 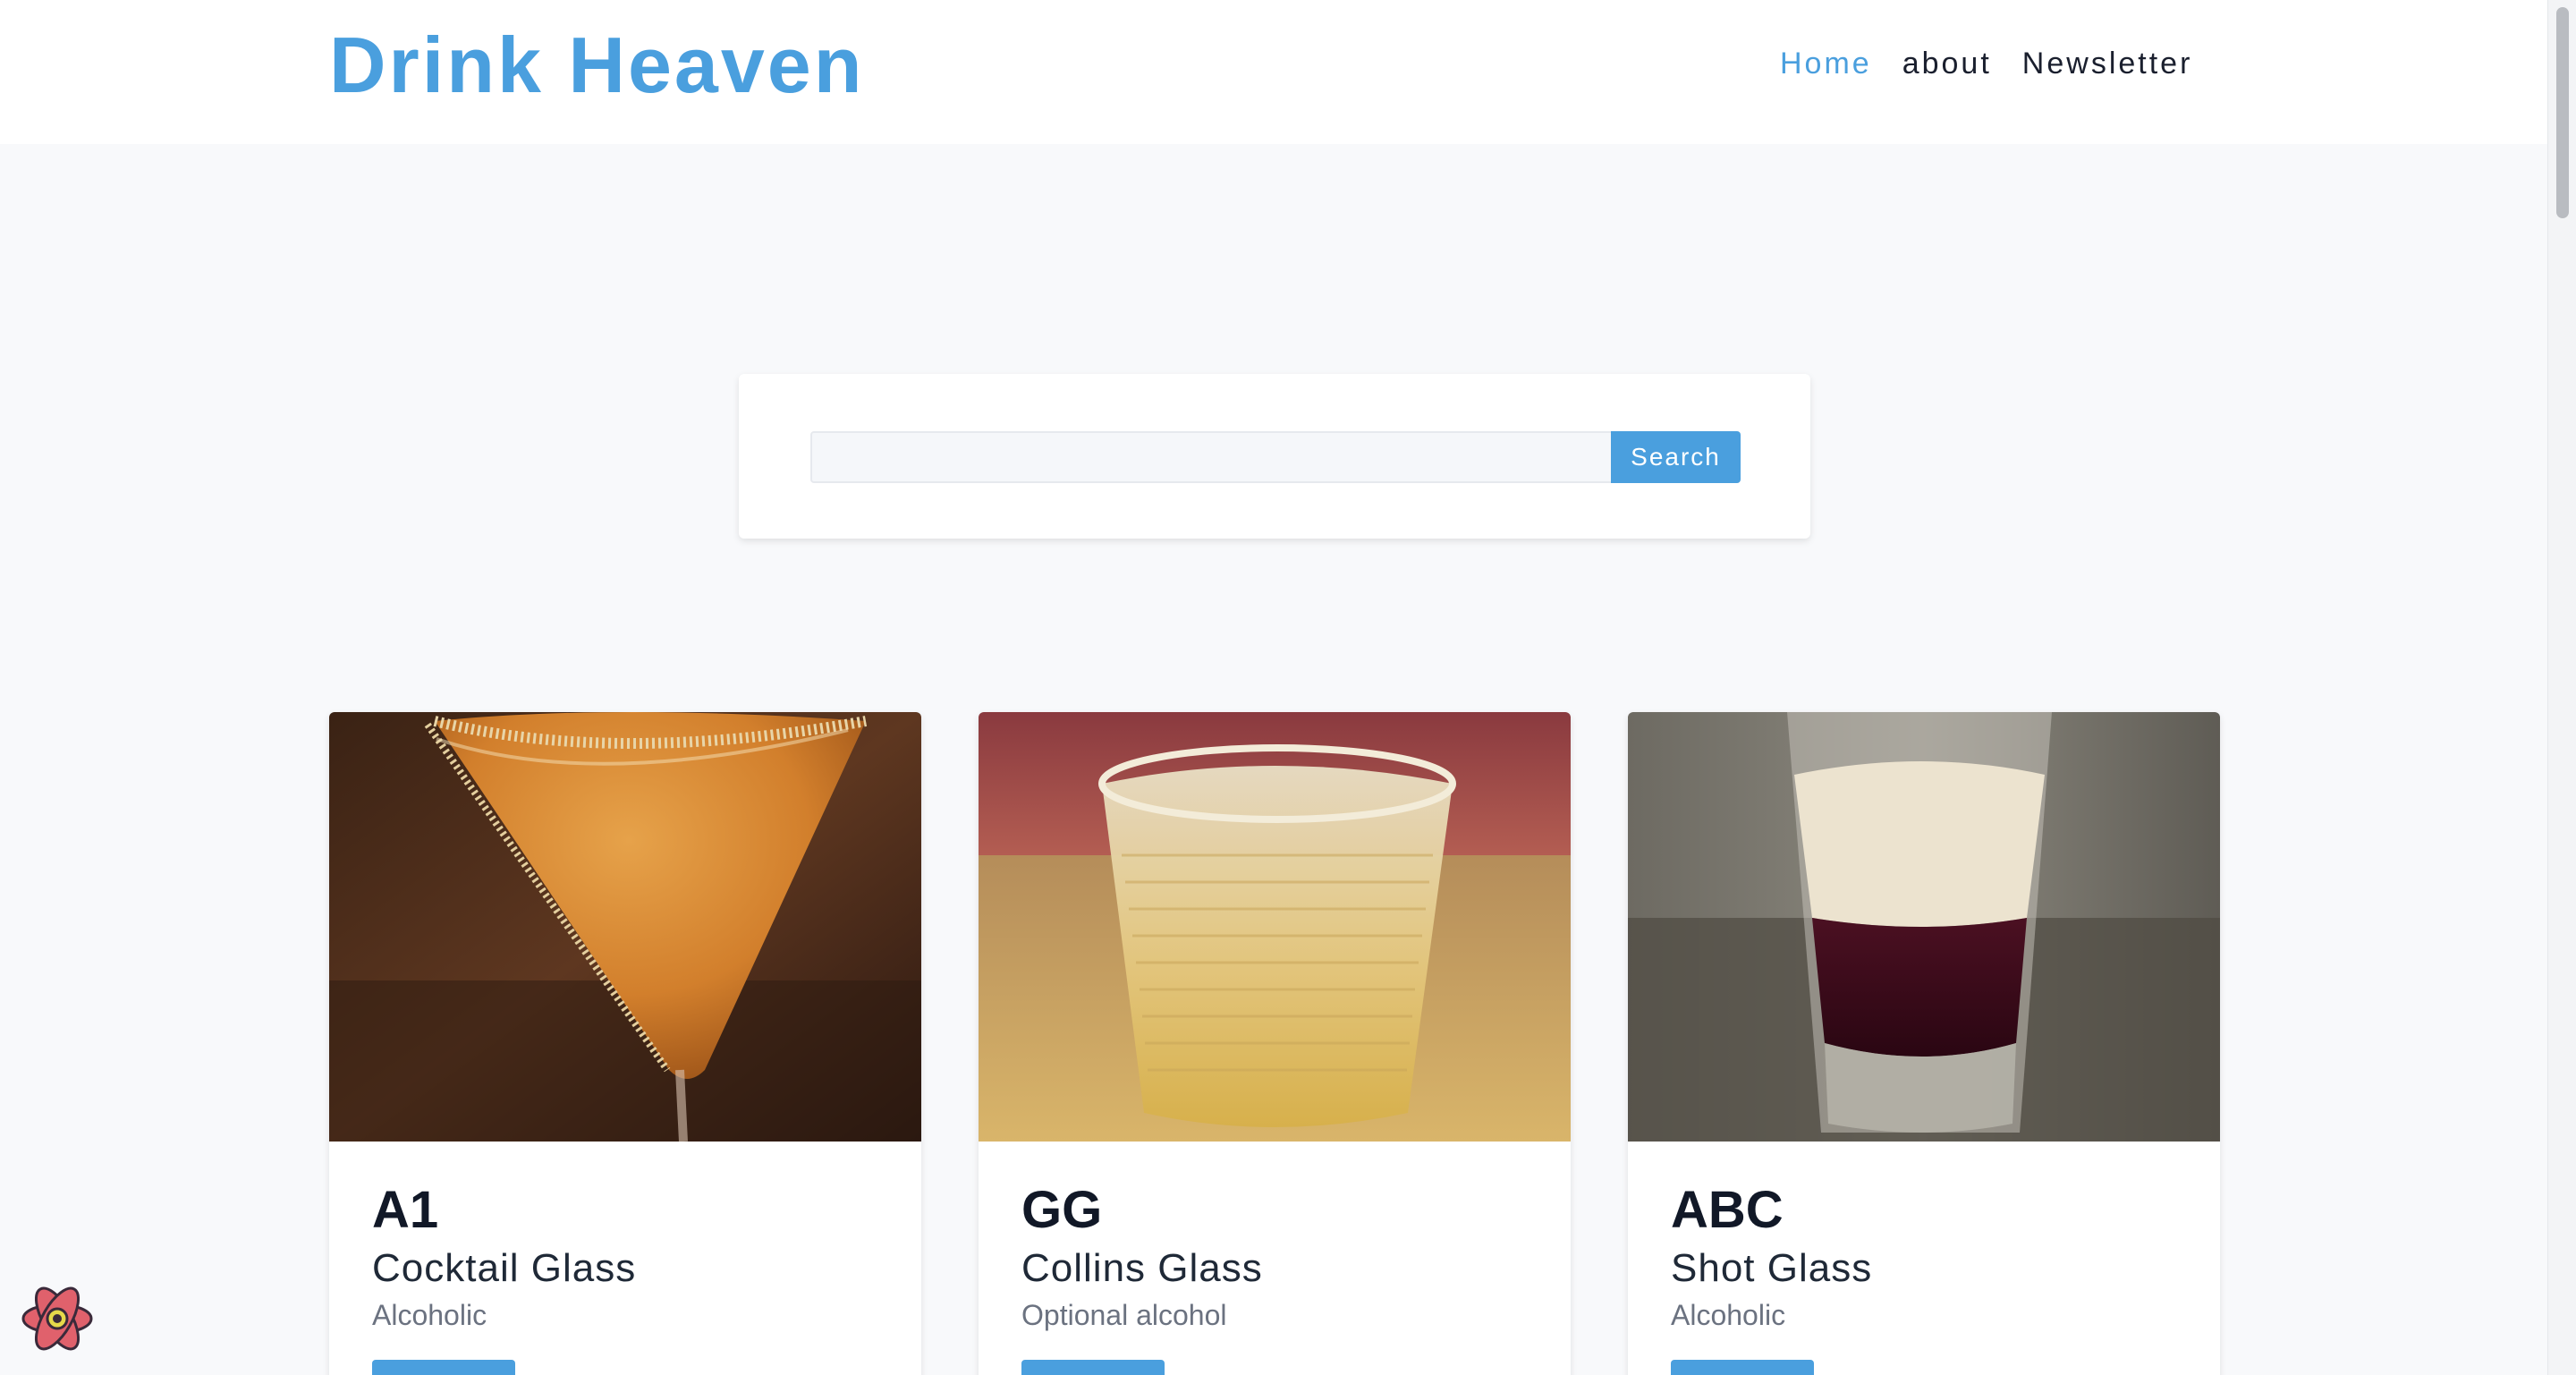 What do you see at coordinates (57, 1318) in the screenshot?
I see `react-devtools-icon` at bounding box center [57, 1318].